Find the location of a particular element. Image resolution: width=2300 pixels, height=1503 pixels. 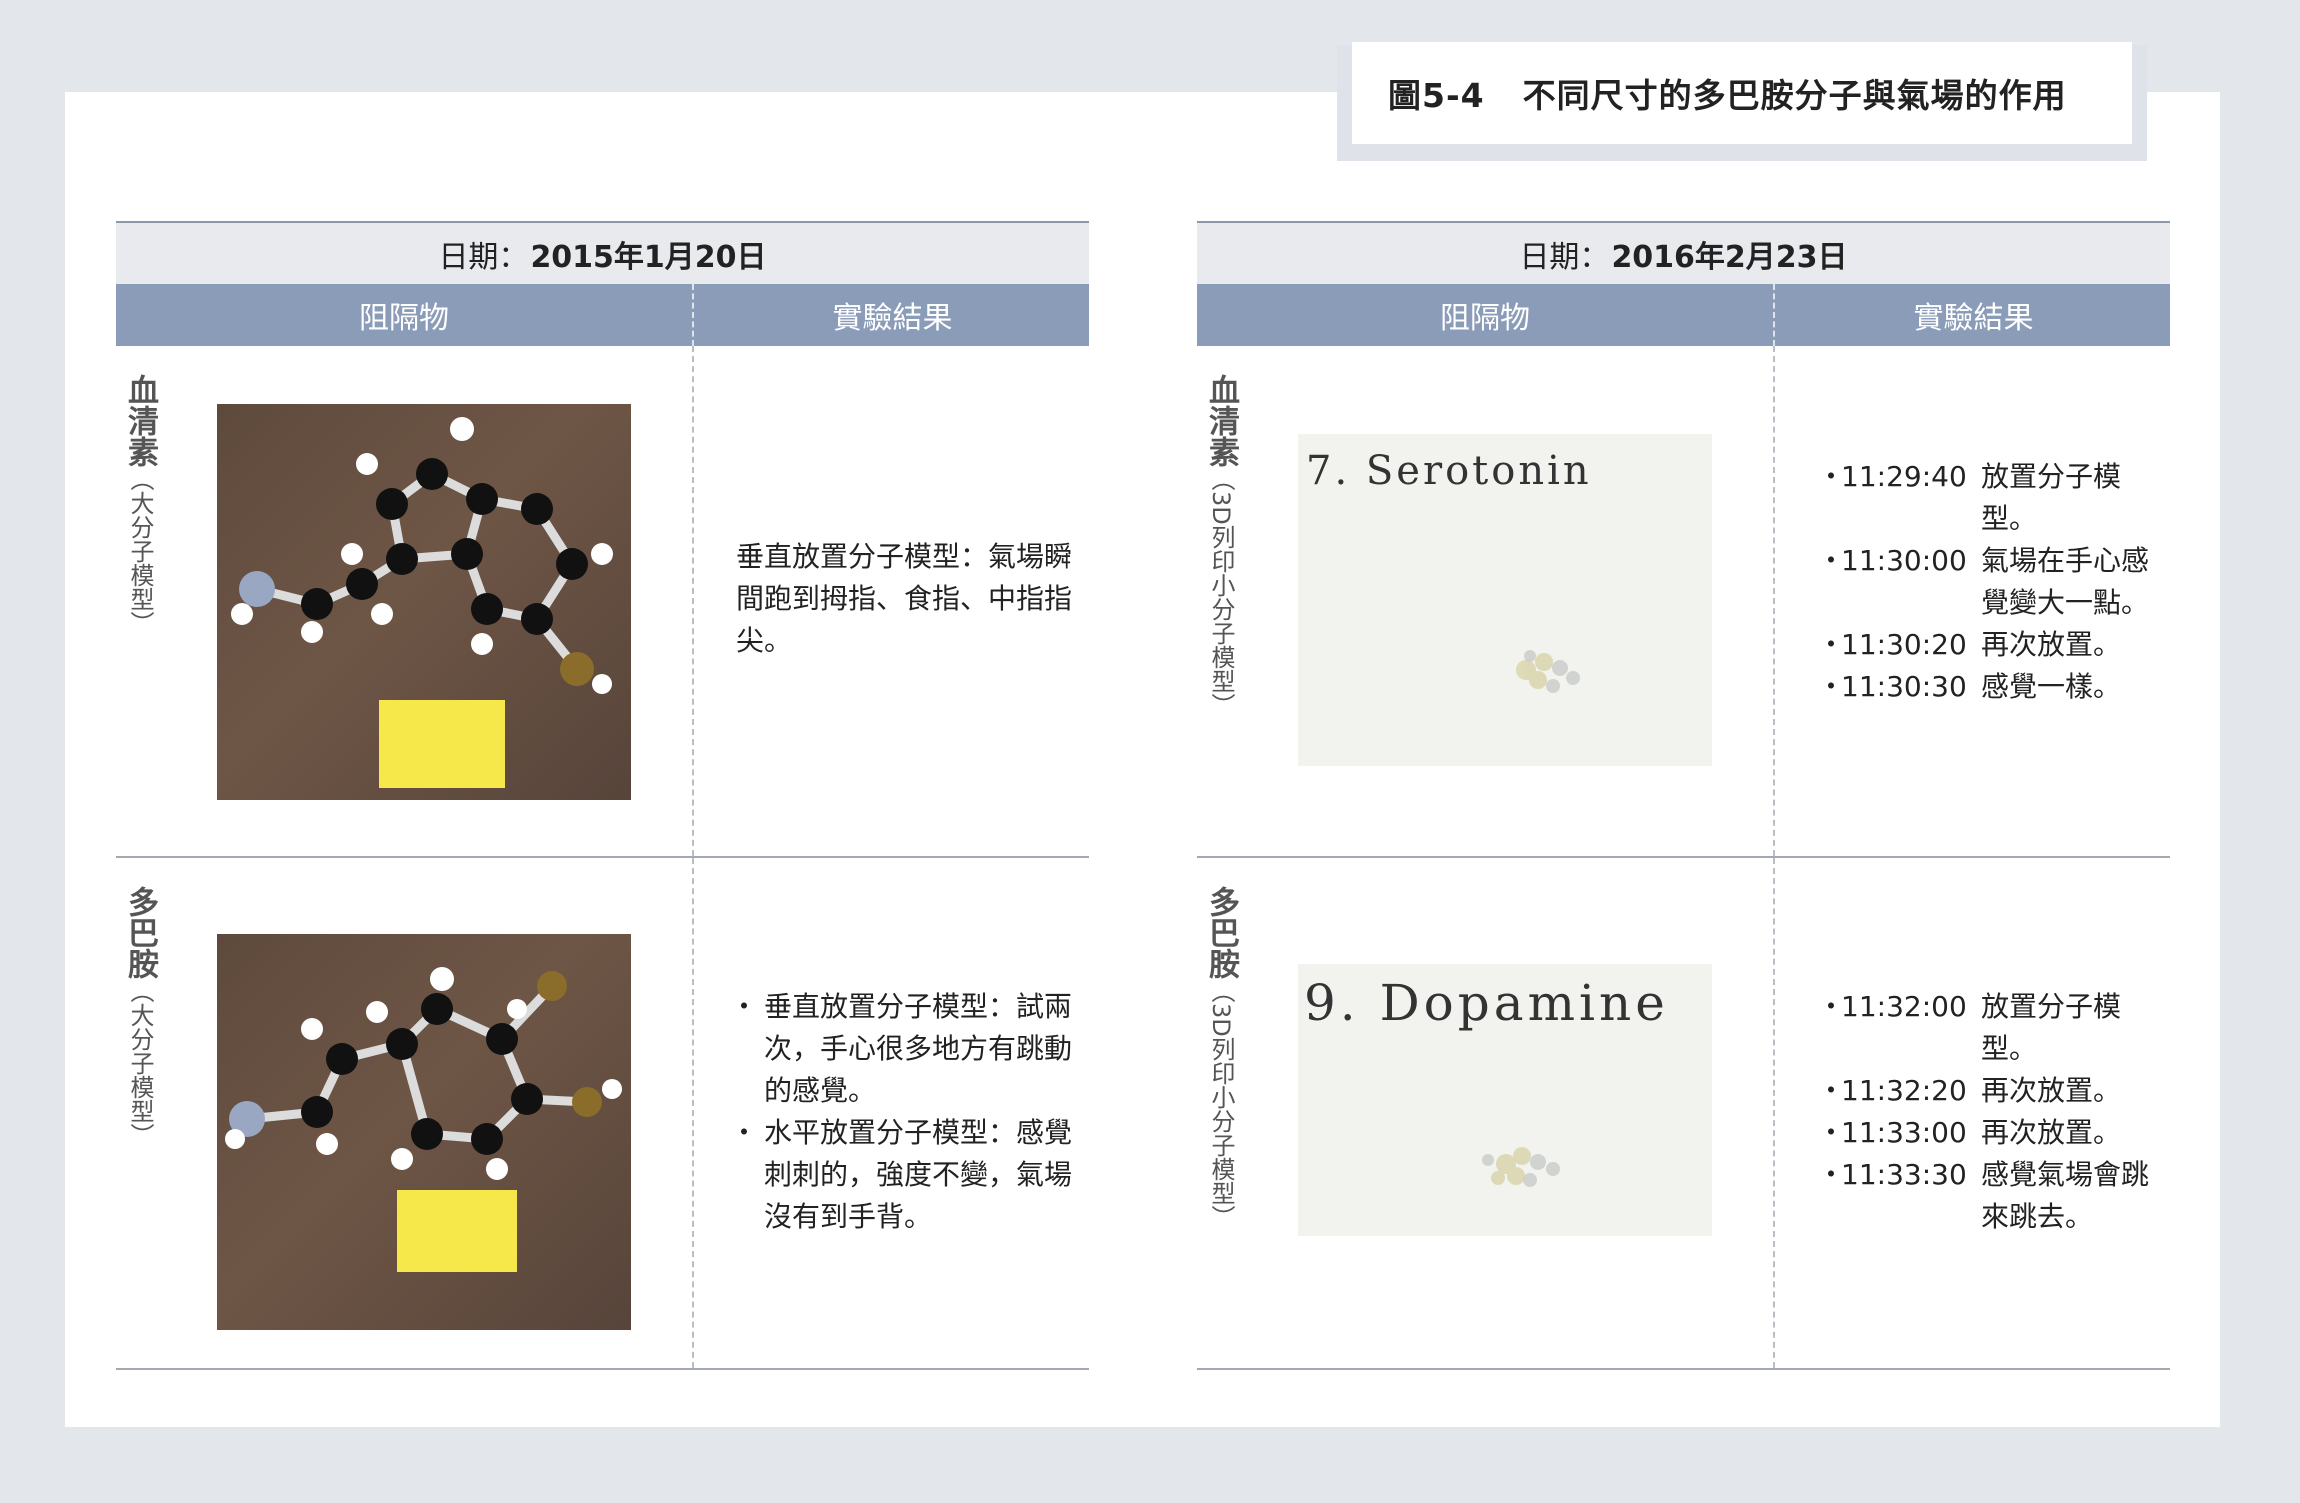

row-label: 多巴胺 （3D列印小分子模型） is located at coordinates (1221, 1057).